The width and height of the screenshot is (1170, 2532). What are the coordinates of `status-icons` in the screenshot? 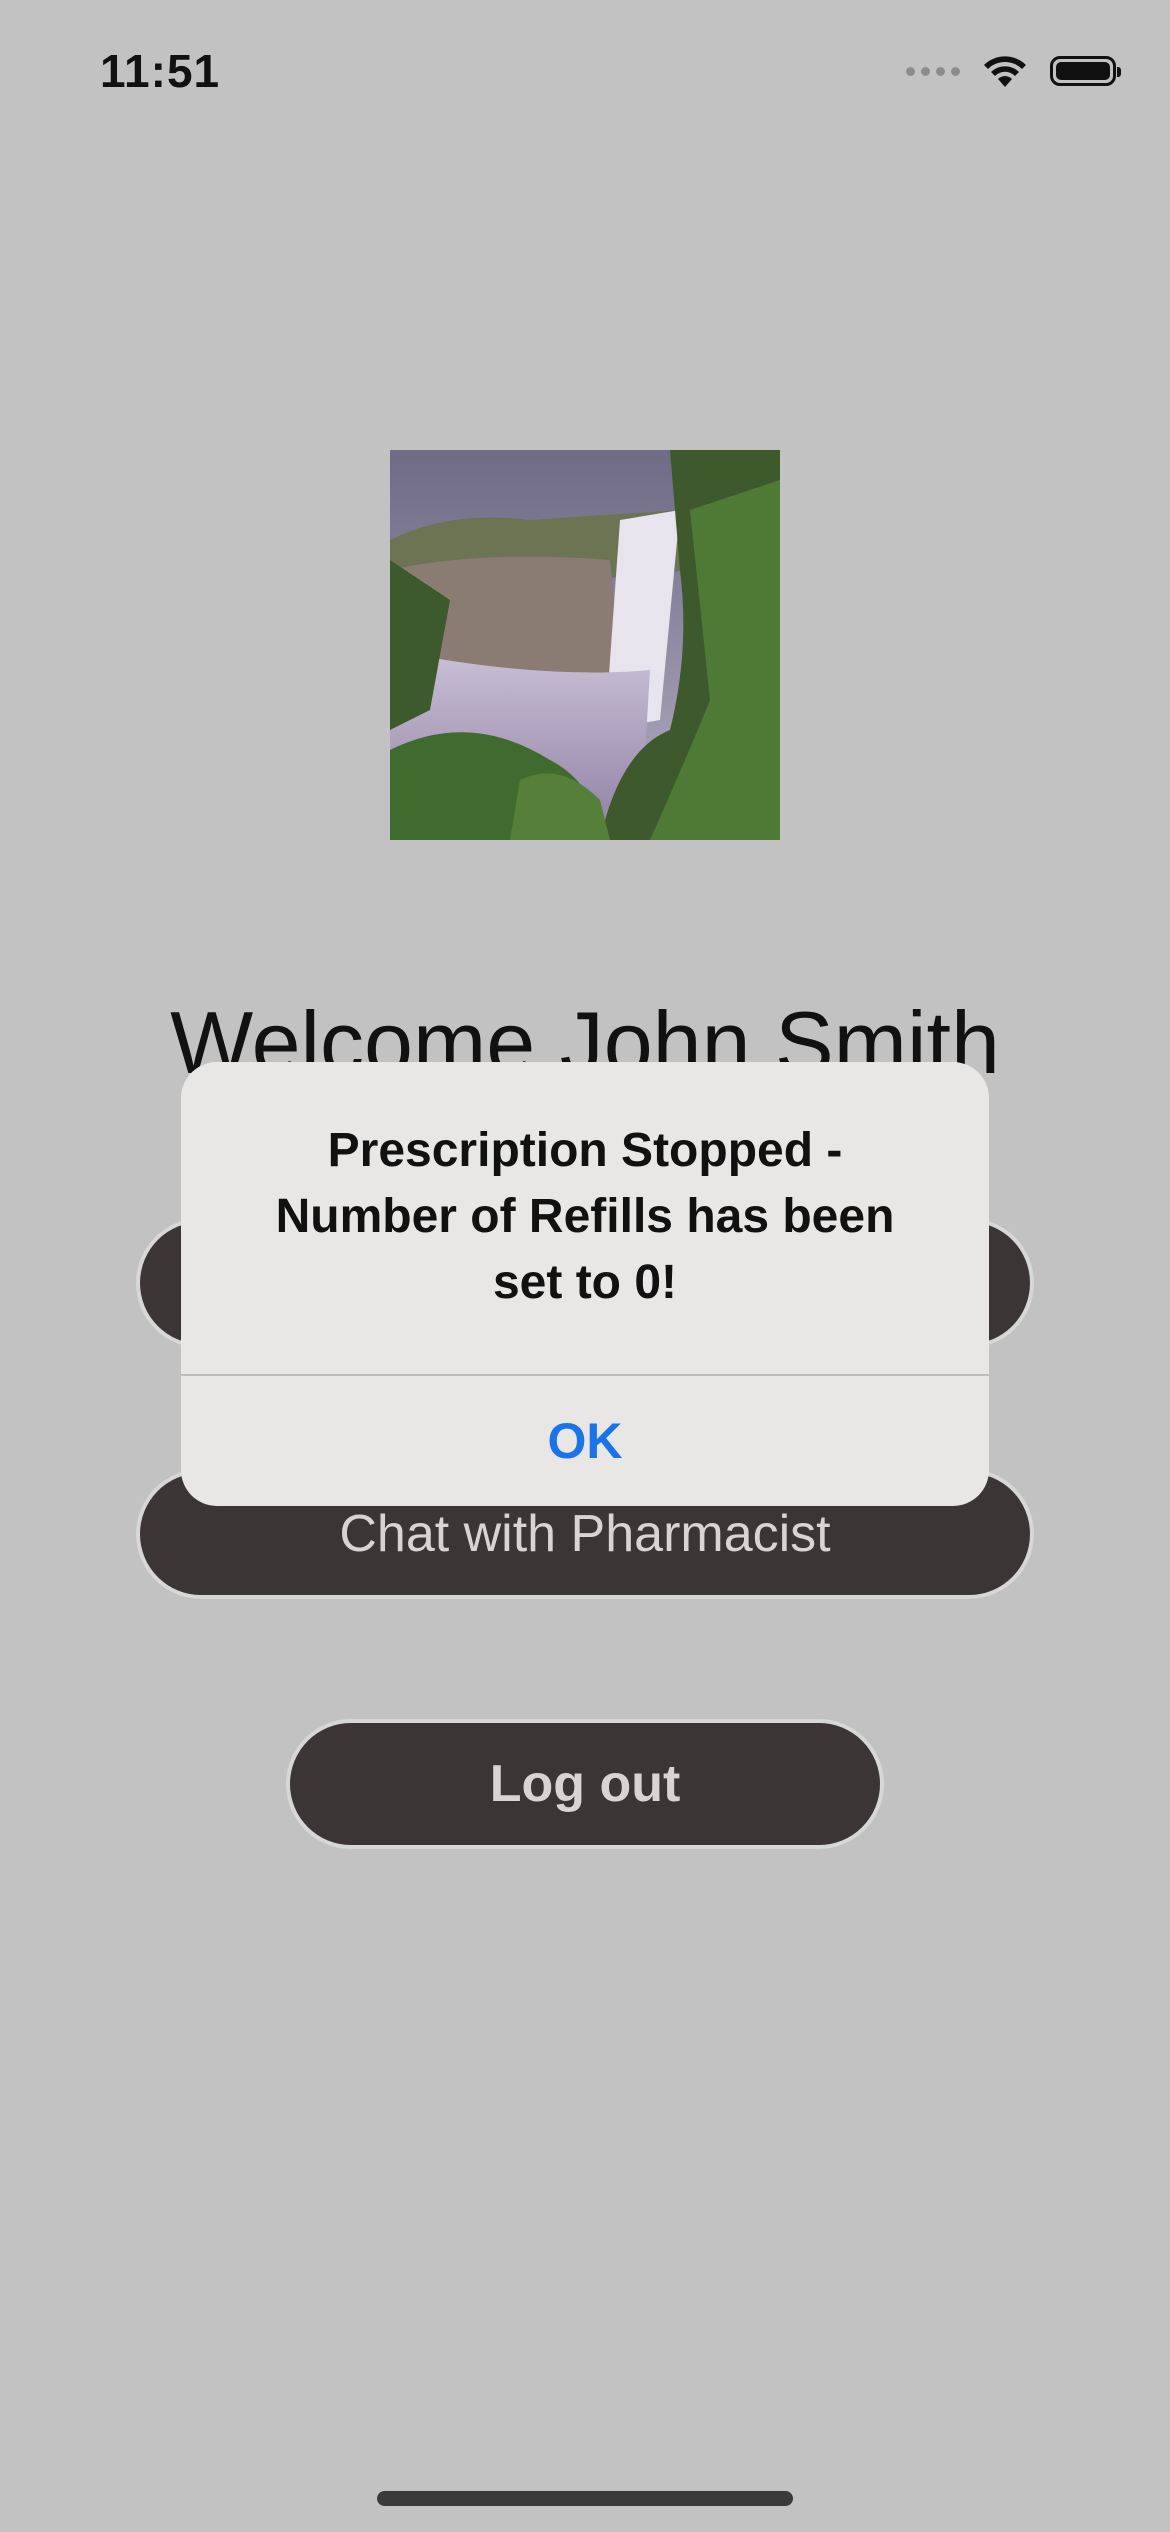 It's located at (1013, 71).